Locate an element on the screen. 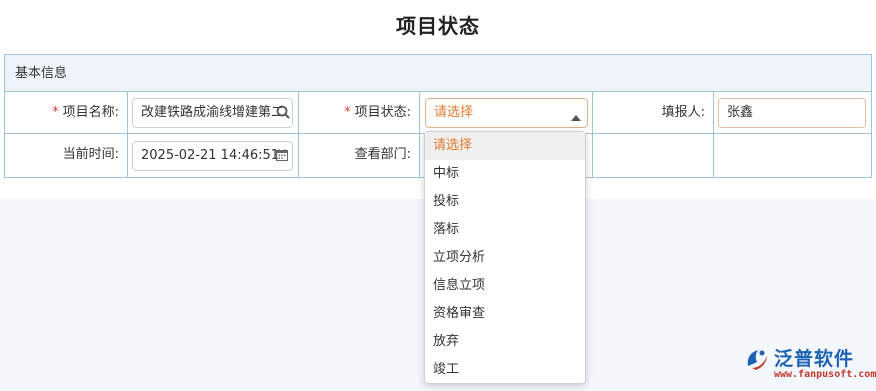  reporter-label-cell: 填报人: is located at coordinates (653, 113).